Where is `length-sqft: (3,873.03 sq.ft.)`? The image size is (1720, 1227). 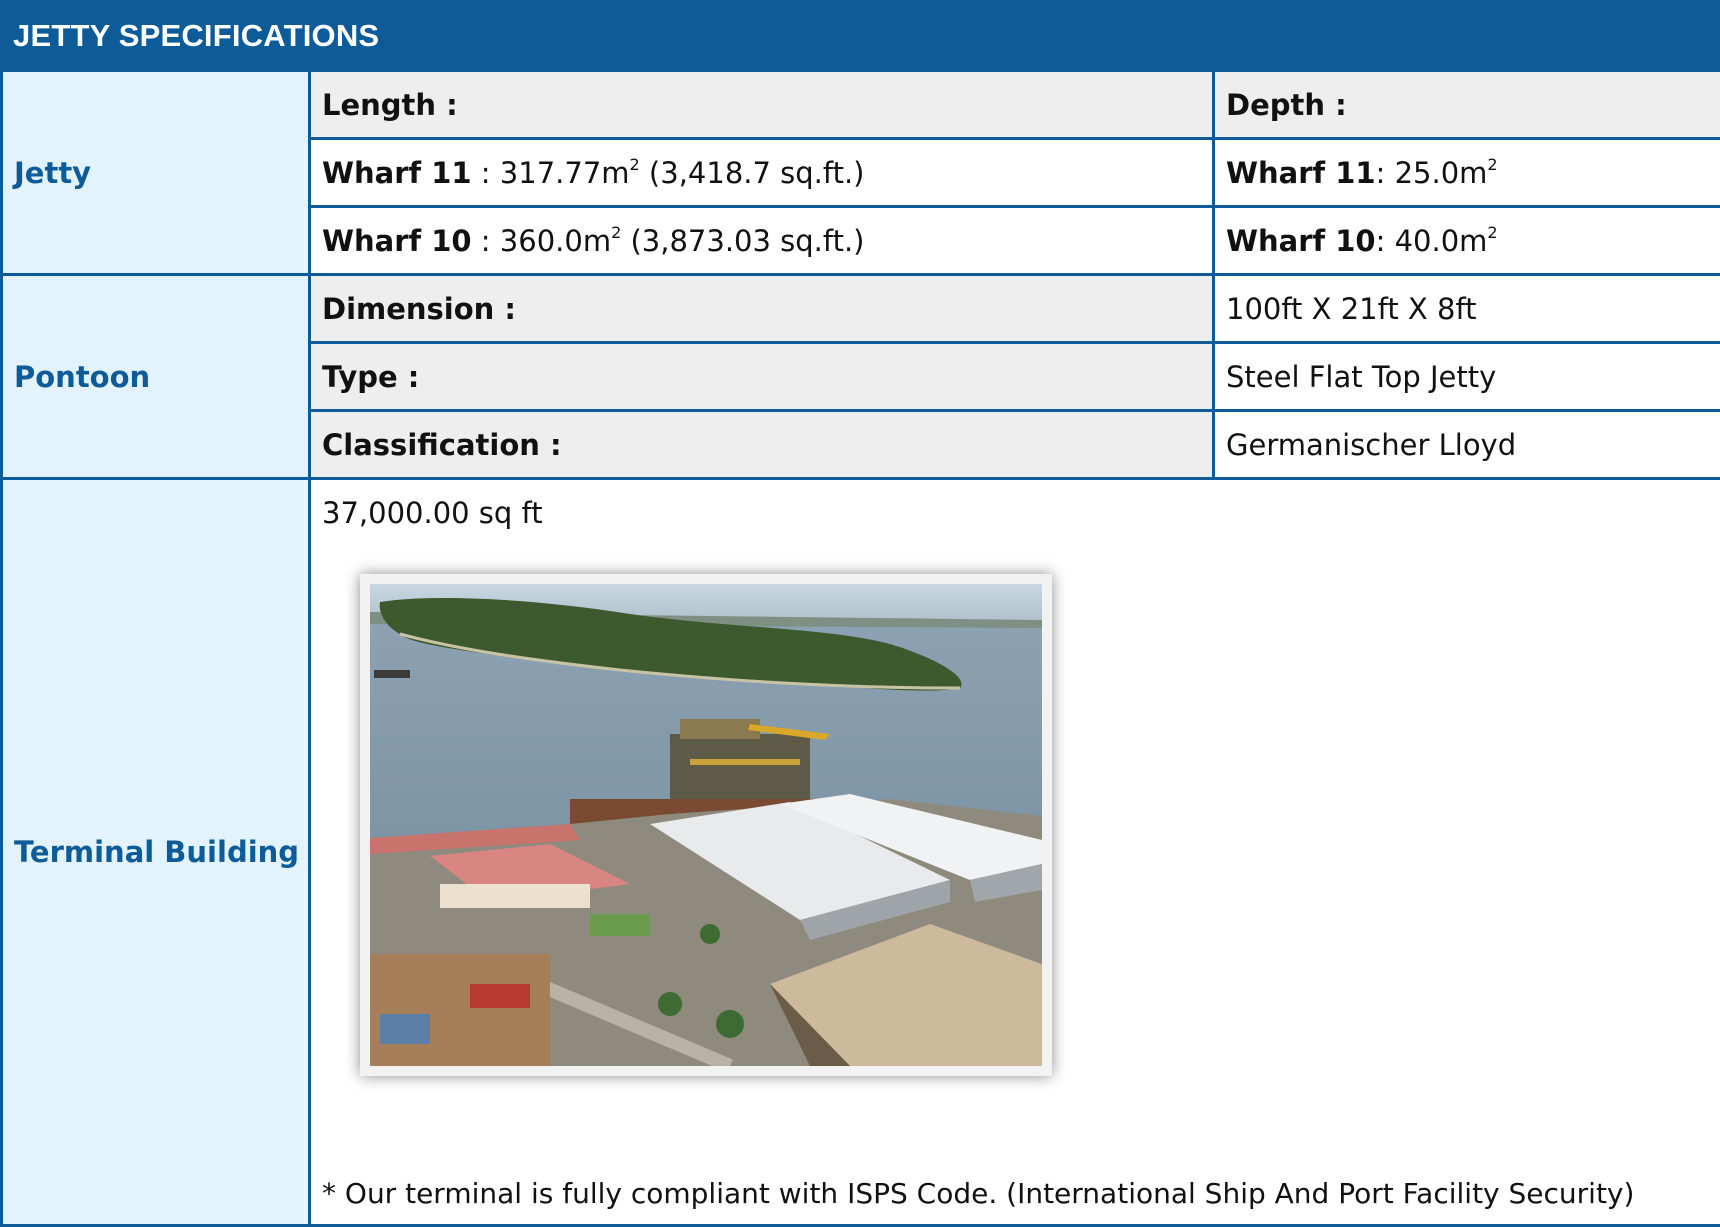 length-sqft: (3,873.03 sq.ft.) is located at coordinates (742, 241).